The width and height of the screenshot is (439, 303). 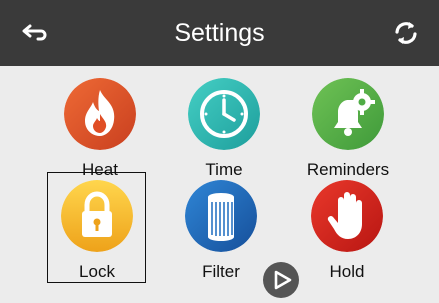 What do you see at coordinates (100, 114) in the screenshot?
I see `flame-icon` at bounding box center [100, 114].